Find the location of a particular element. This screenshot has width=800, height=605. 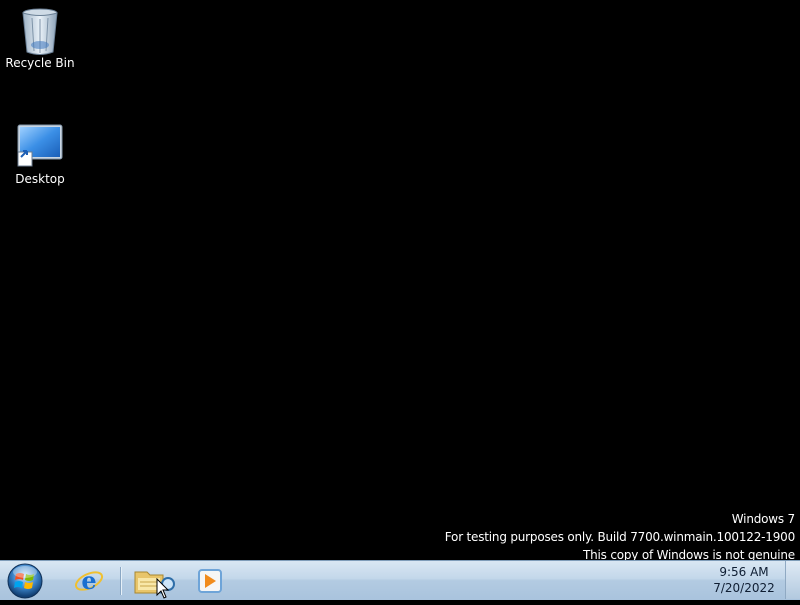

media-player-icon is located at coordinates (210, 581).